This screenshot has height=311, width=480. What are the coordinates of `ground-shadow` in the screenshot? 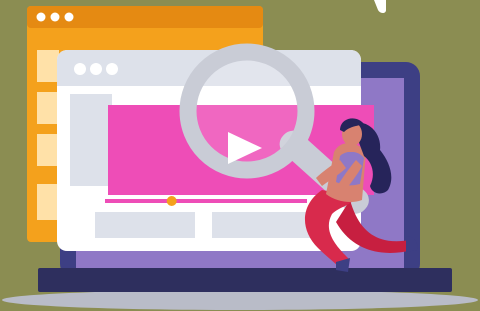 It's located at (240, 300).